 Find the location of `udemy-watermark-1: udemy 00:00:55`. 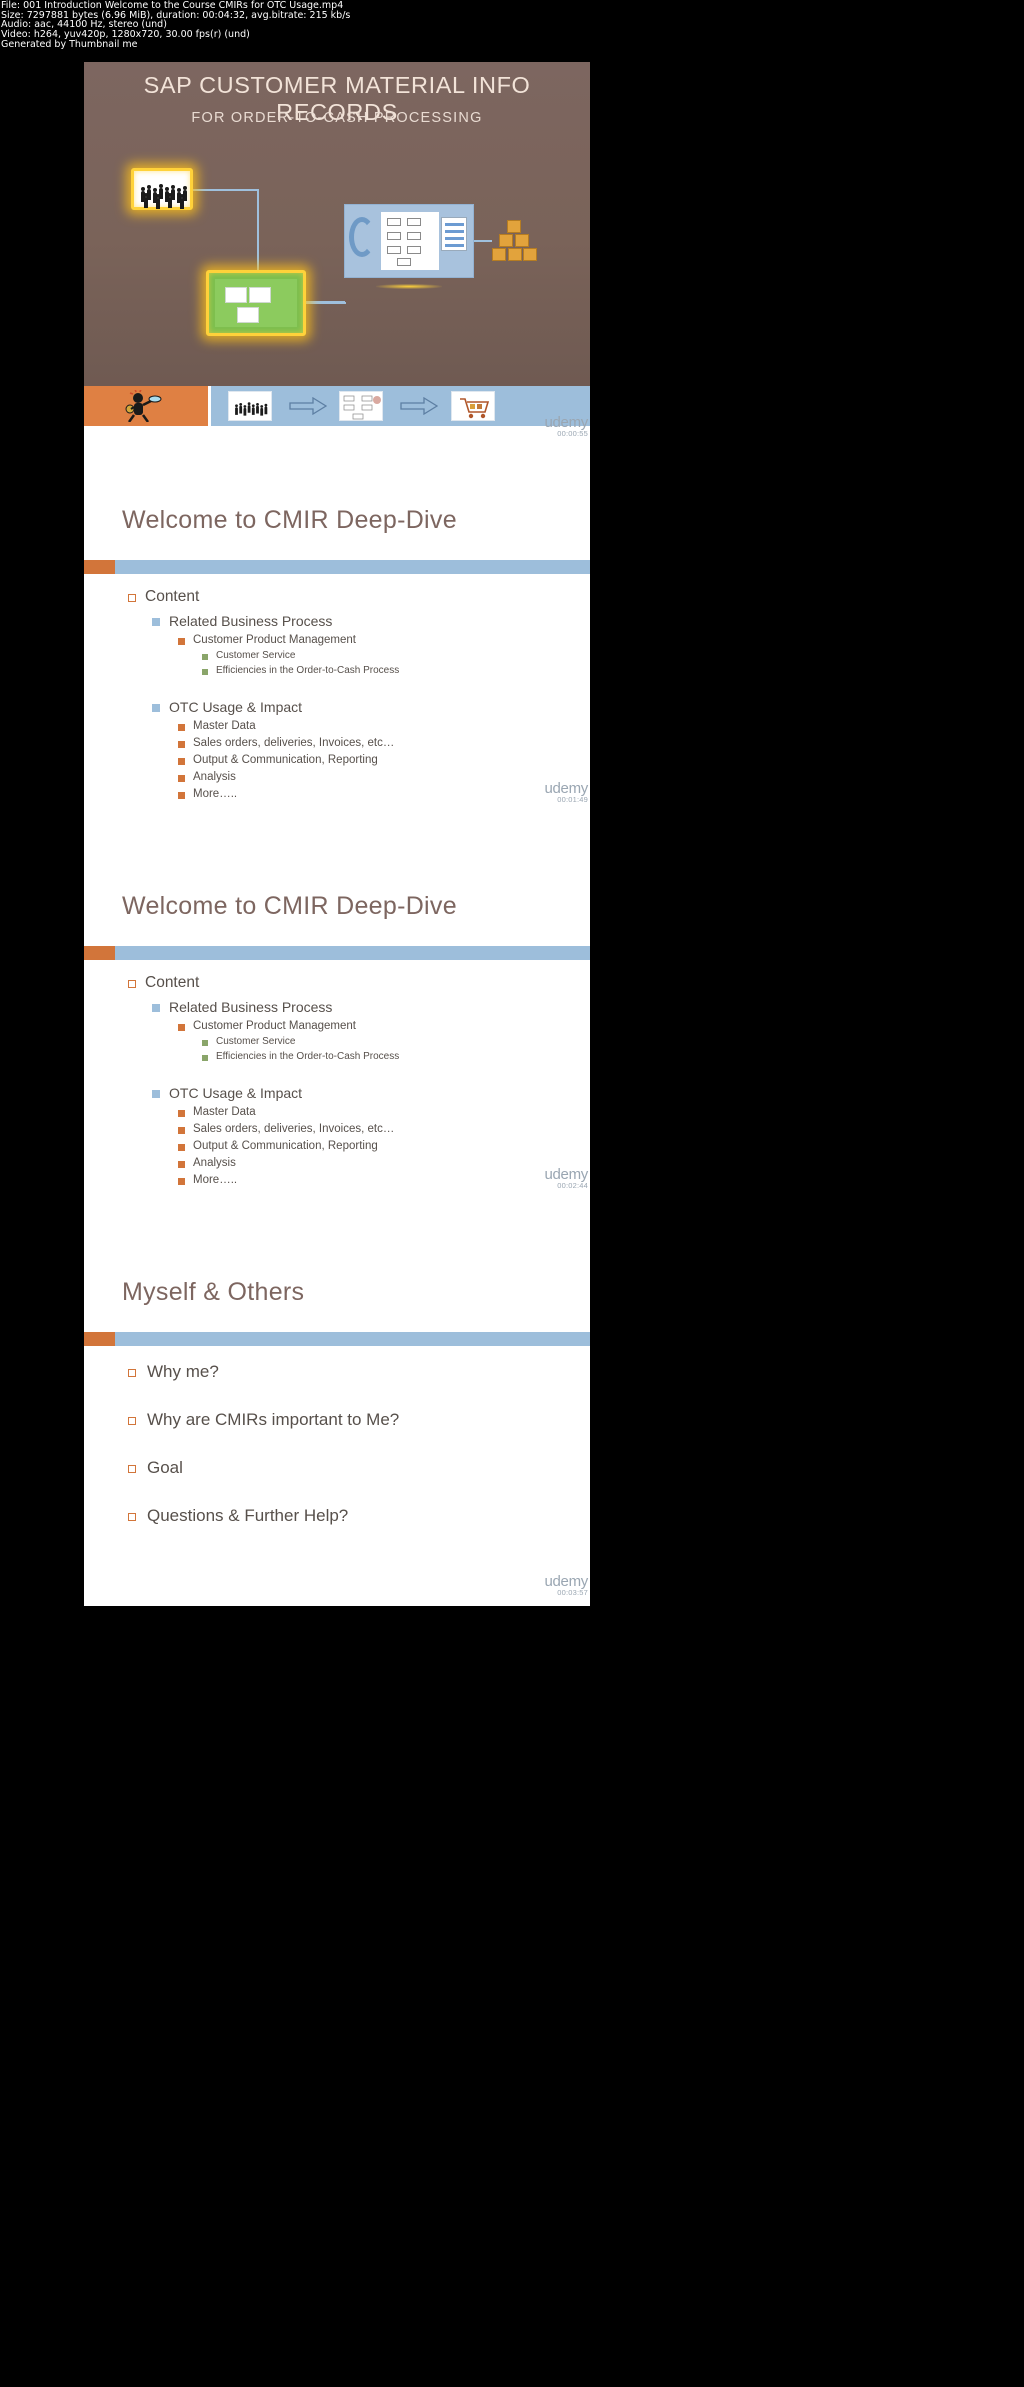

udemy-watermark-1: udemy 00:00:55 is located at coordinates (566, 426).